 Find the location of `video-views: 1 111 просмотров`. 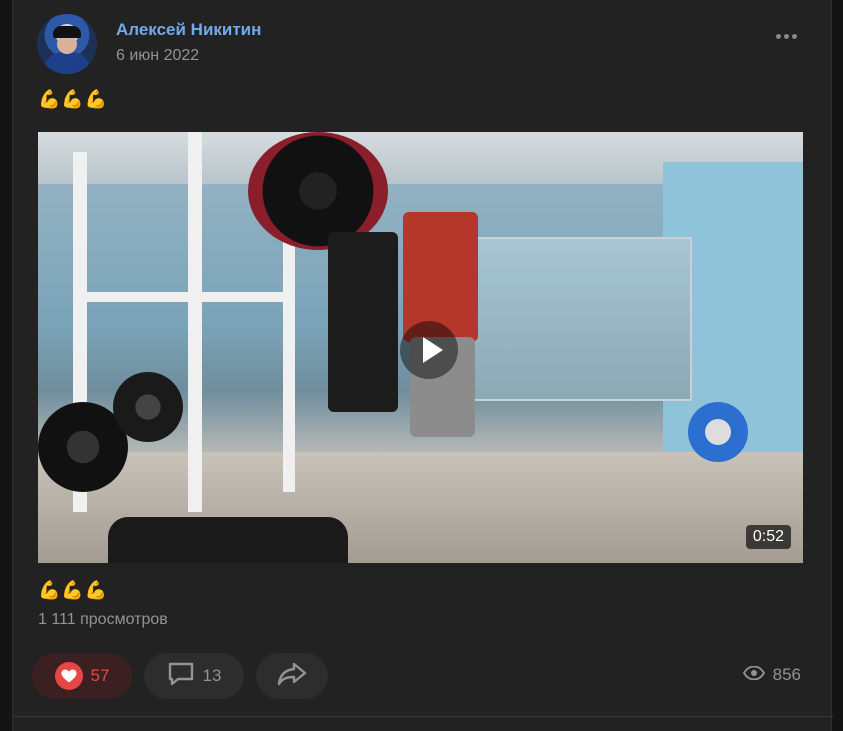

video-views: 1 111 просмотров is located at coordinates (103, 619).